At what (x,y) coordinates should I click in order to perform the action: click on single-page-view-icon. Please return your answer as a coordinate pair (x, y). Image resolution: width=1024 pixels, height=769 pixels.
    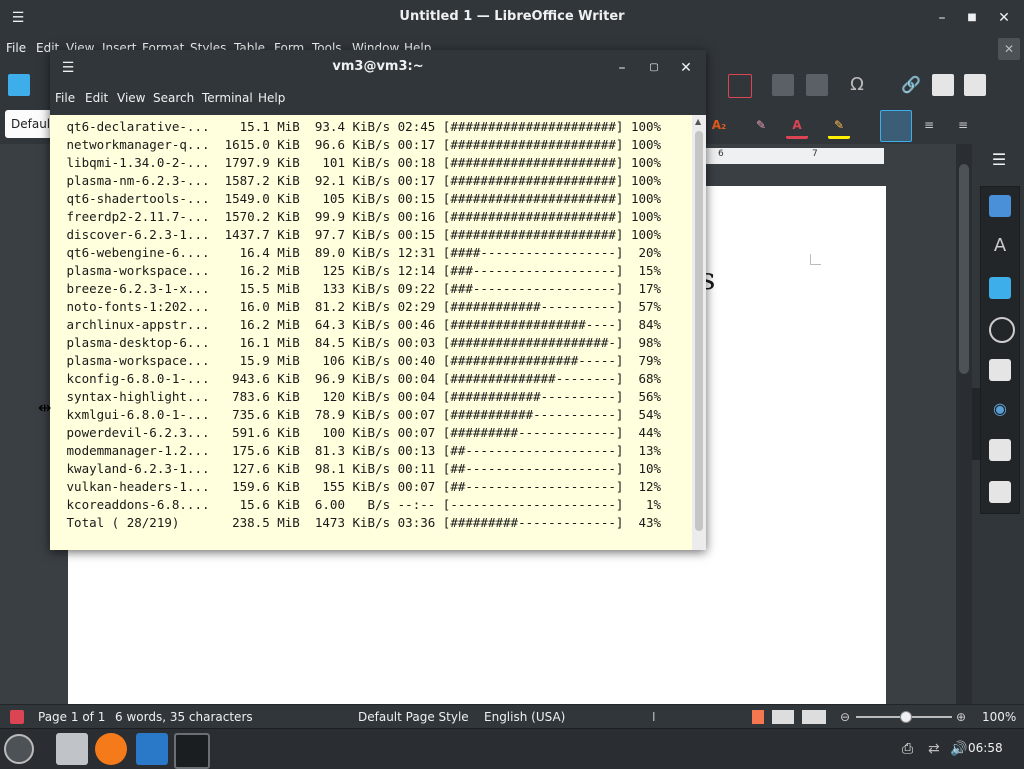
    Looking at the image, I should click on (758, 717).